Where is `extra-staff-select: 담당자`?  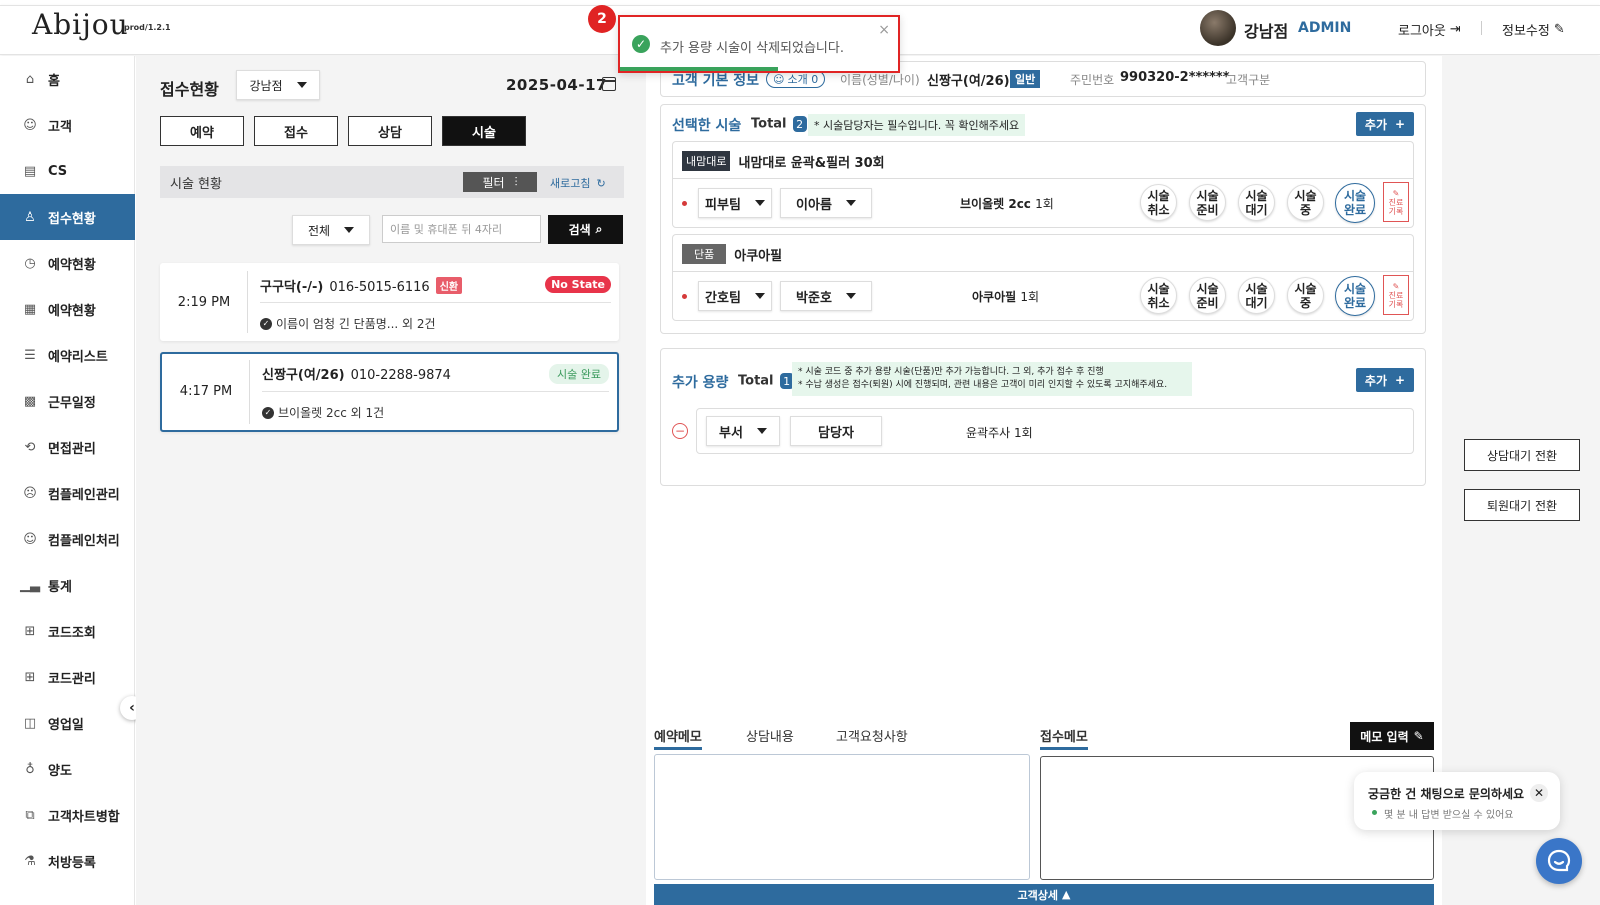
extra-staff-select: 담당자 is located at coordinates (836, 431).